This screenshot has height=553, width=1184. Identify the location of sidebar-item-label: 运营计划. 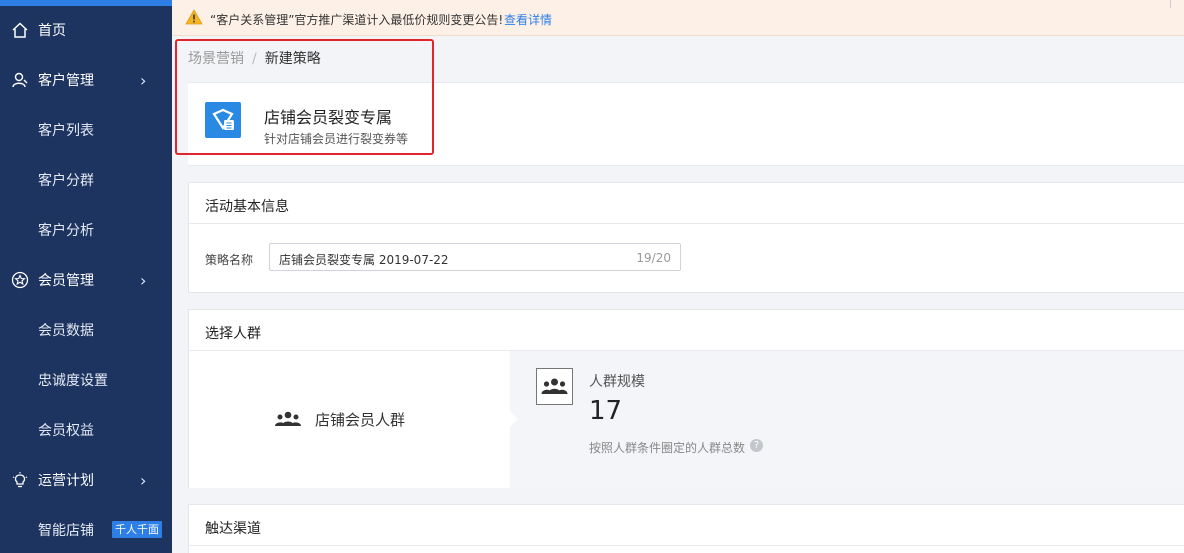
(66, 481).